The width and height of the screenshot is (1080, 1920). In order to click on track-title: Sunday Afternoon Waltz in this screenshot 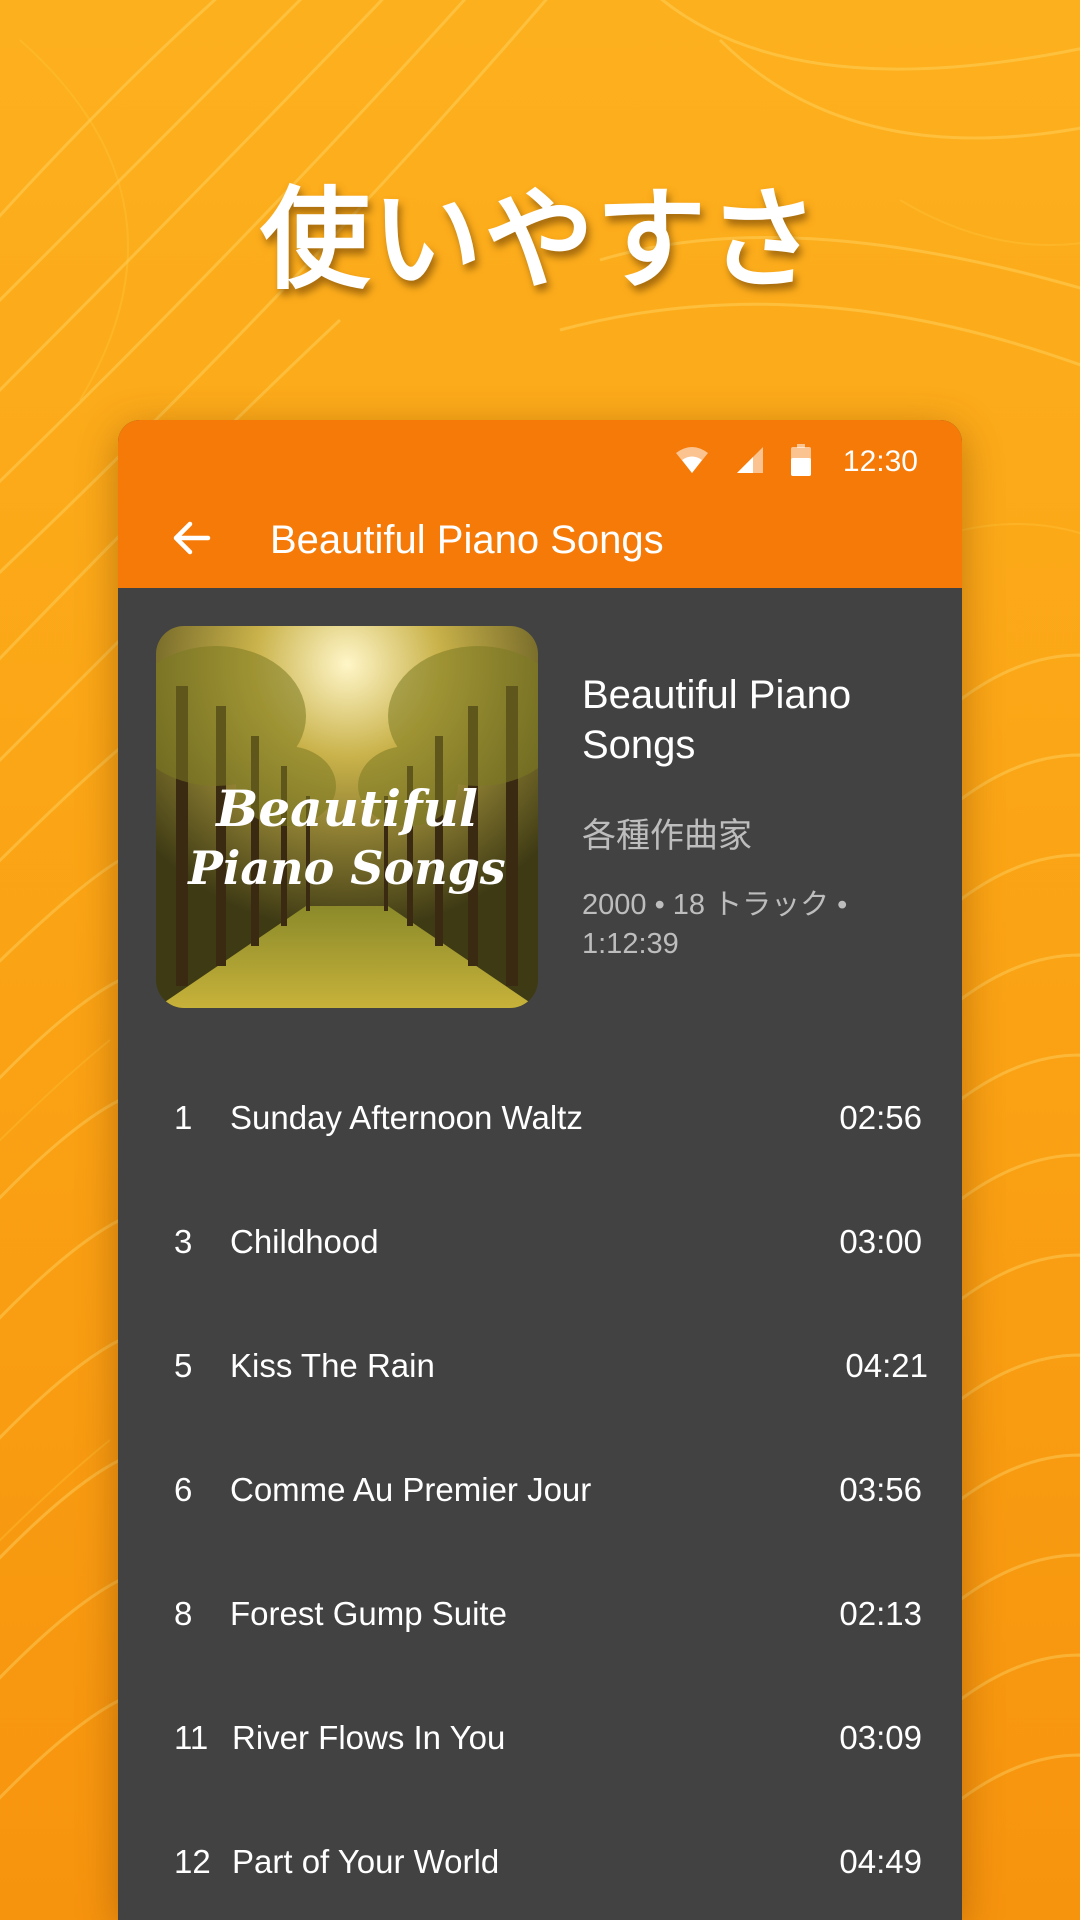, I will do `click(406, 1117)`.